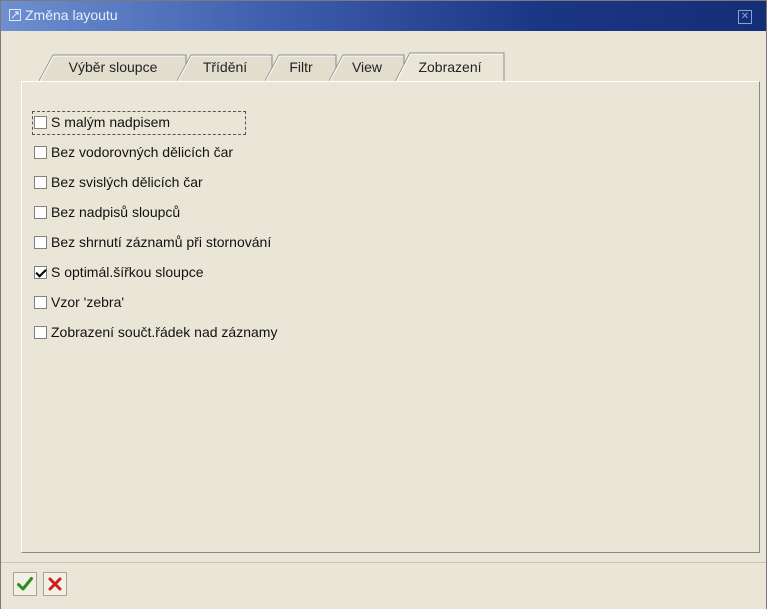  What do you see at coordinates (127, 182) in the screenshot?
I see `option-label: Bez svislých dělicích čar` at bounding box center [127, 182].